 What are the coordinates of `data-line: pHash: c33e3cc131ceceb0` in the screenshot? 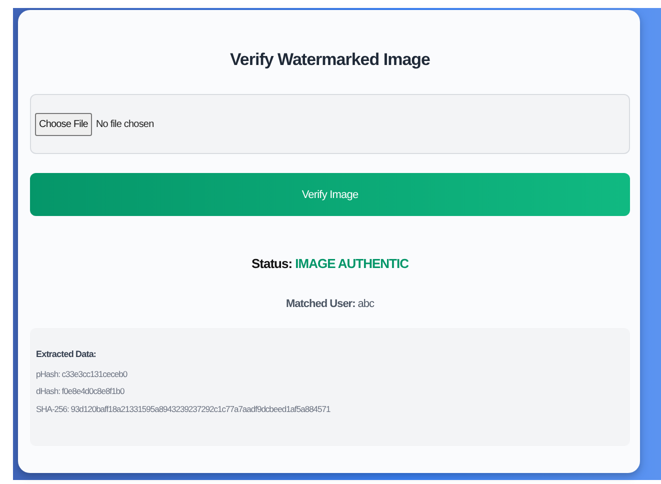 It's located at (82, 375).